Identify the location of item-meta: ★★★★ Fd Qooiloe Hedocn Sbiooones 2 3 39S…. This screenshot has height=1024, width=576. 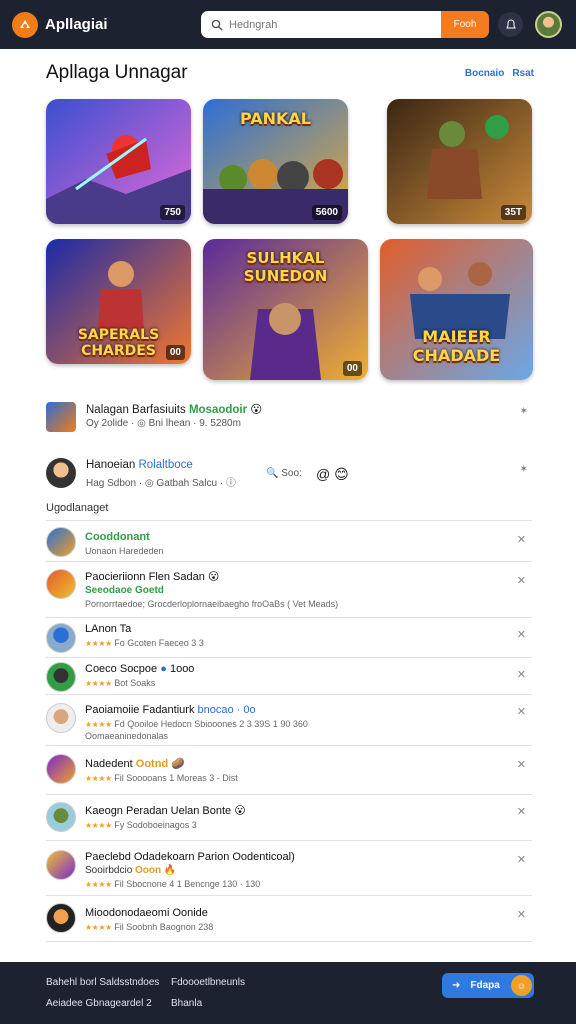
(196, 724).